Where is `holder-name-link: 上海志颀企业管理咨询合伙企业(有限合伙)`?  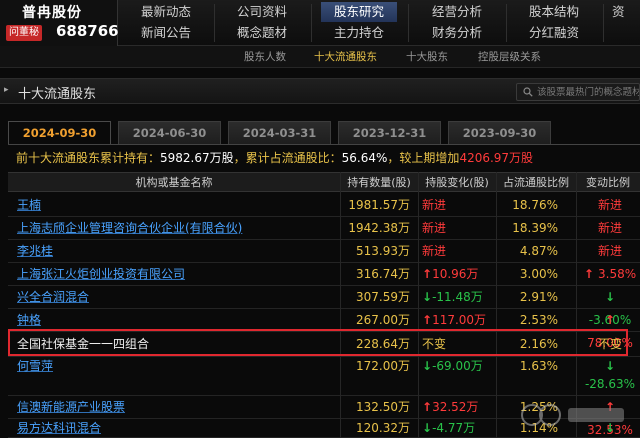 holder-name-link: 上海志颀企业管理咨询合伙企业(有限合伙) is located at coordinates (129, 228).